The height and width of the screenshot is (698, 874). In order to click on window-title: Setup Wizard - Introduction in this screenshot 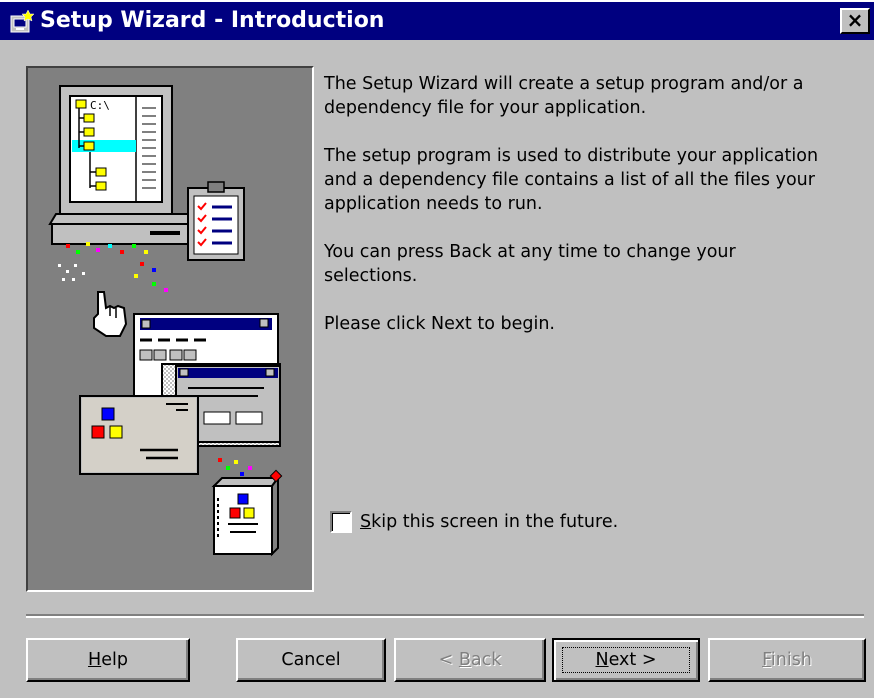, I will do `click(212, 20)`.